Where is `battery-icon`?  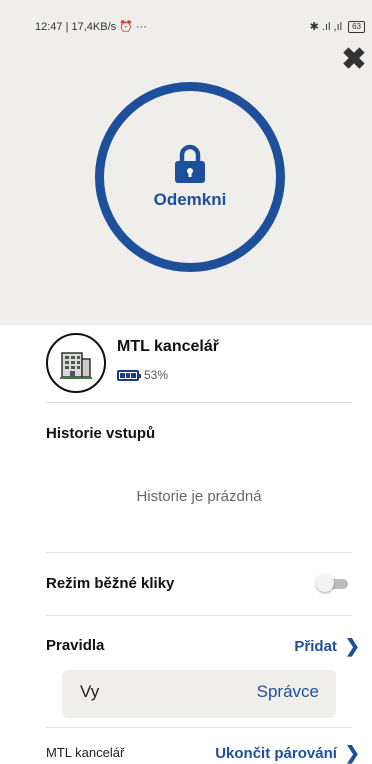 battery-icon is located at coordinates (129, 375).